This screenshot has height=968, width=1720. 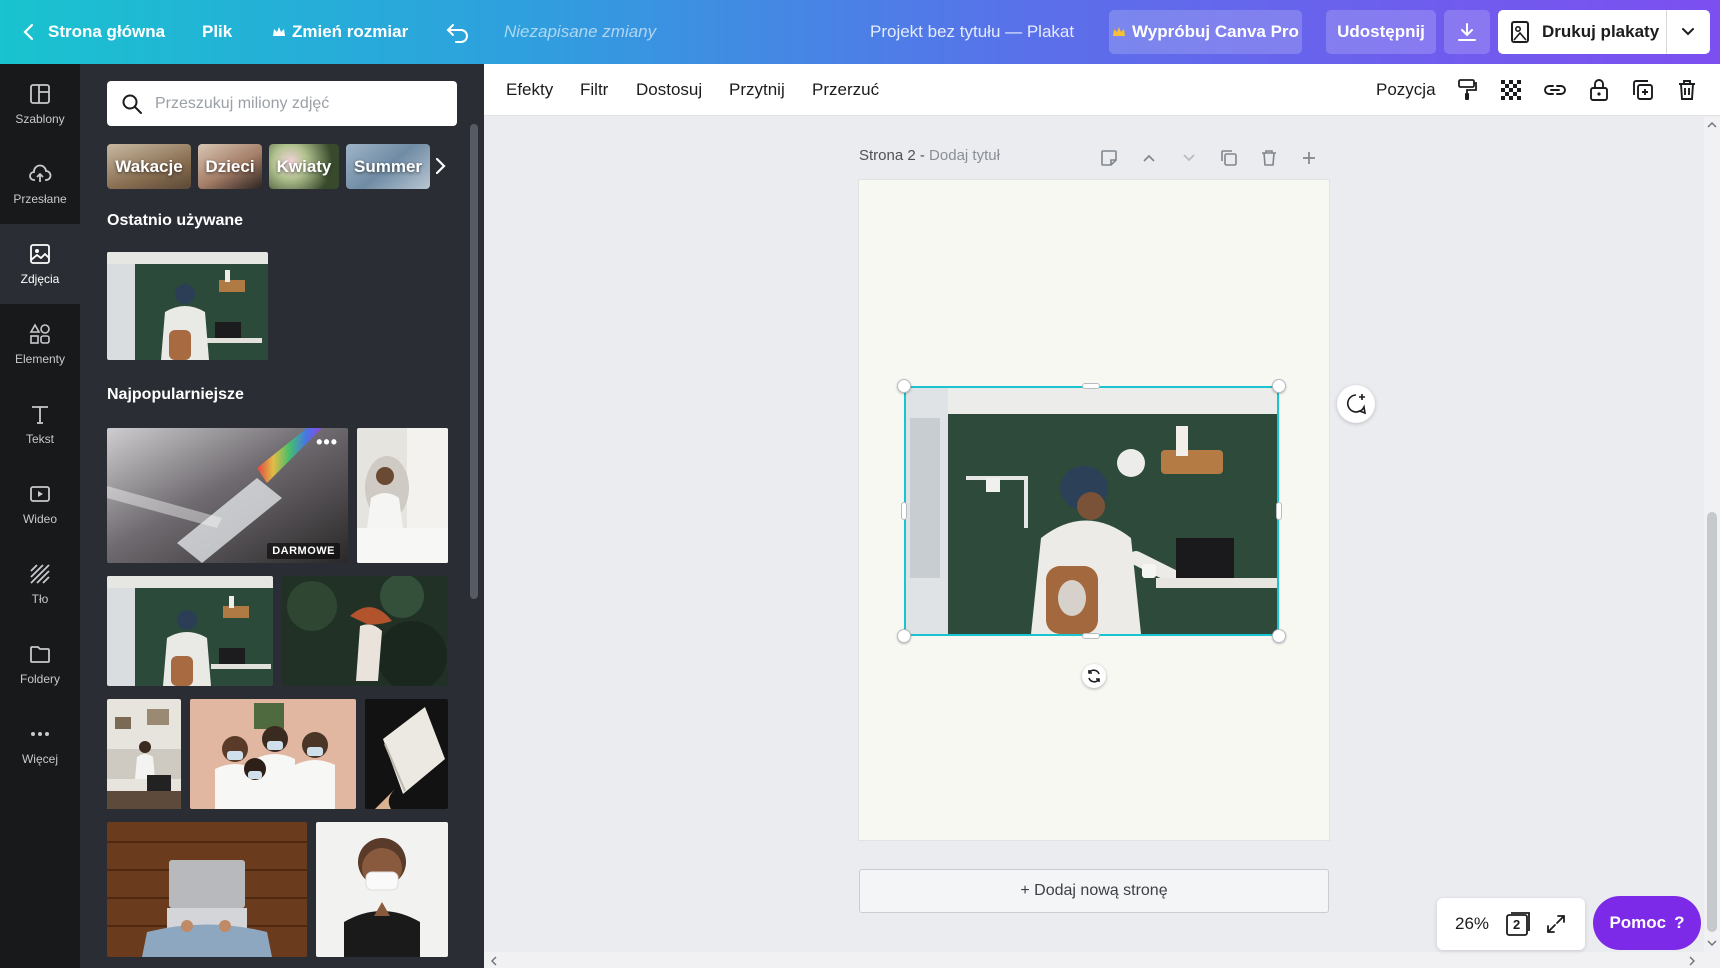 I want to click on photo-woman-forest, so click(x=365, y=631).